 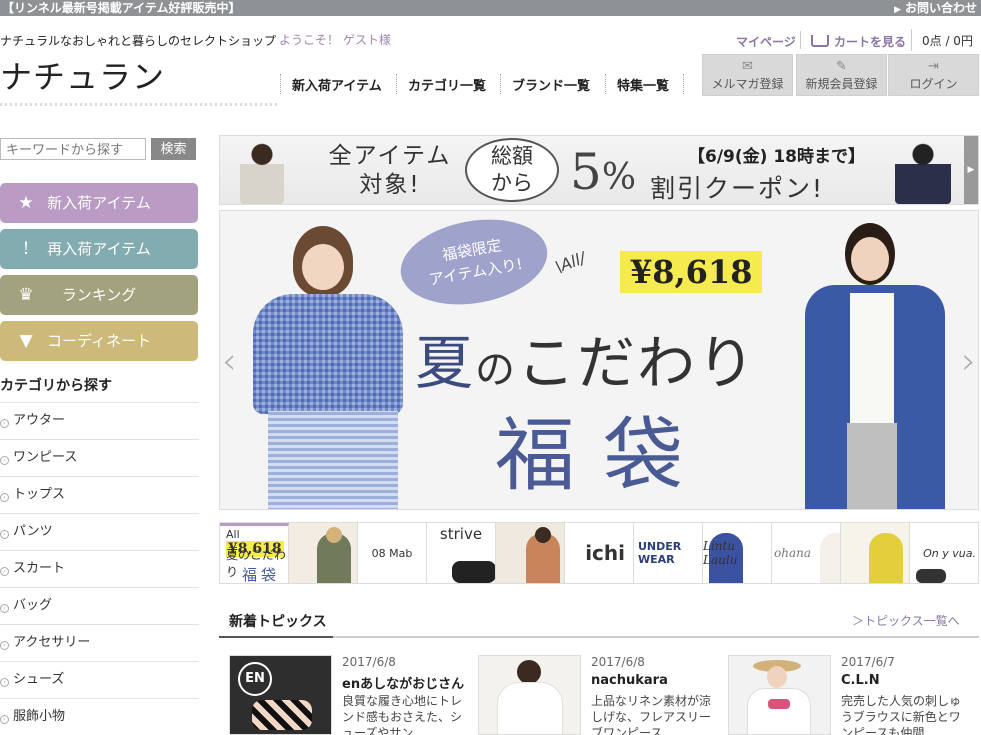 I want to click on speech-bubble: 総額 から, so click(x=512, y=170).